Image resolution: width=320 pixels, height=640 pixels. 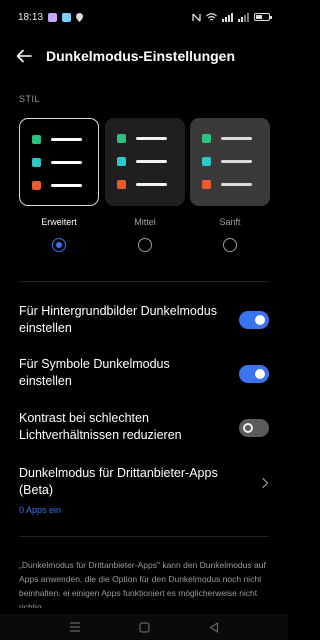 I want to click on status-time: 18:13, so click(x=31, y=17).